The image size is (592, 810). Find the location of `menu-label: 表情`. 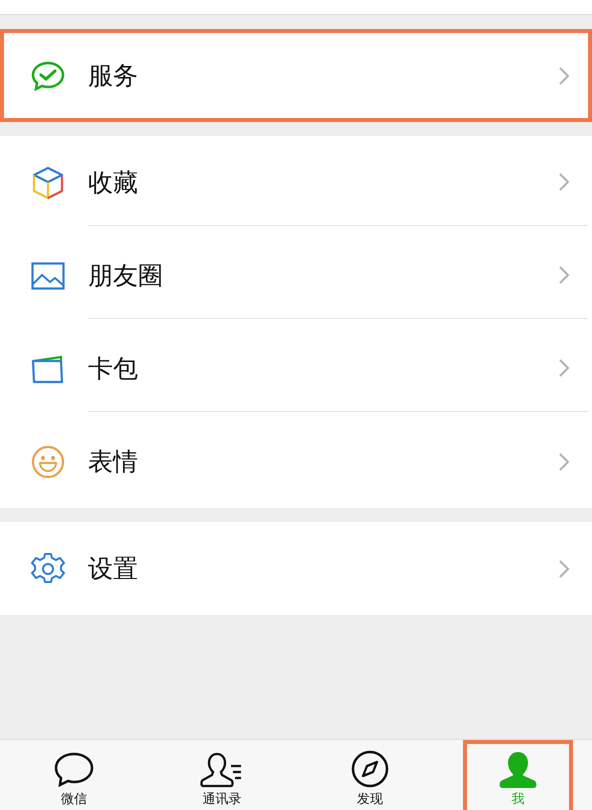

menu-label: 表情 is located at coordinates (113, 462).